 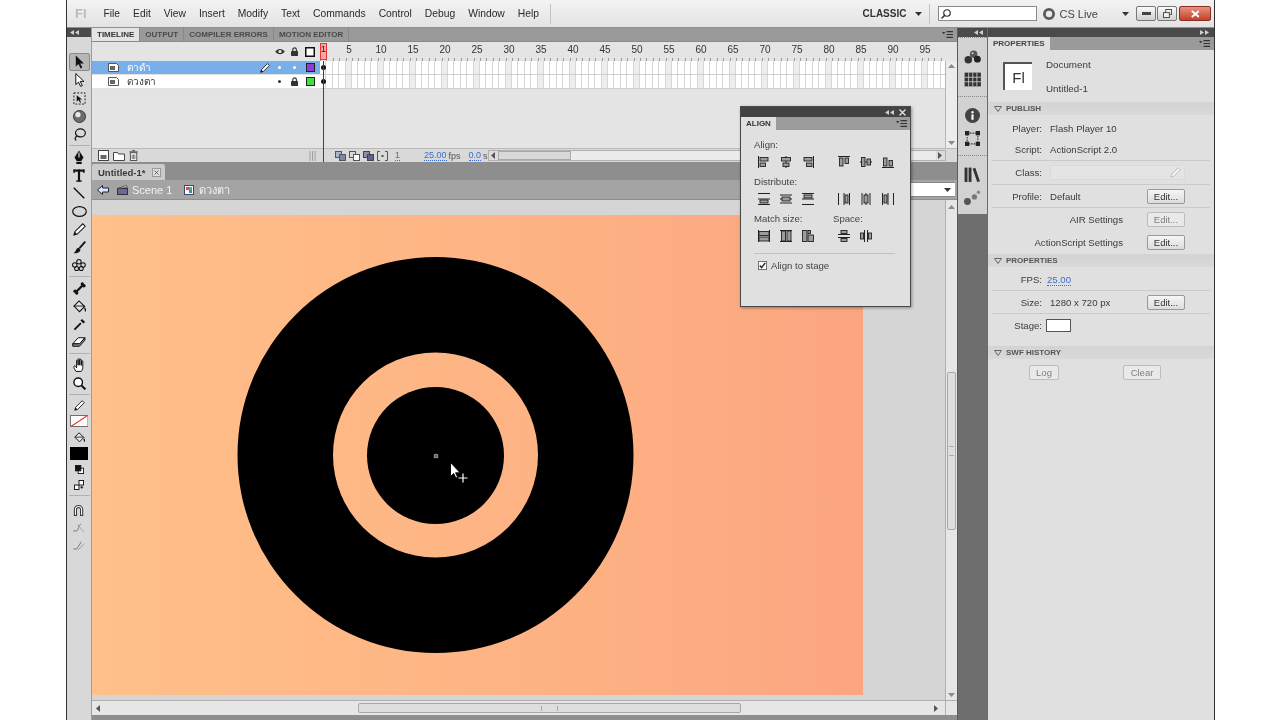 I want to click on cs-live-menu: CS Live, so click(x=1086, y=13).